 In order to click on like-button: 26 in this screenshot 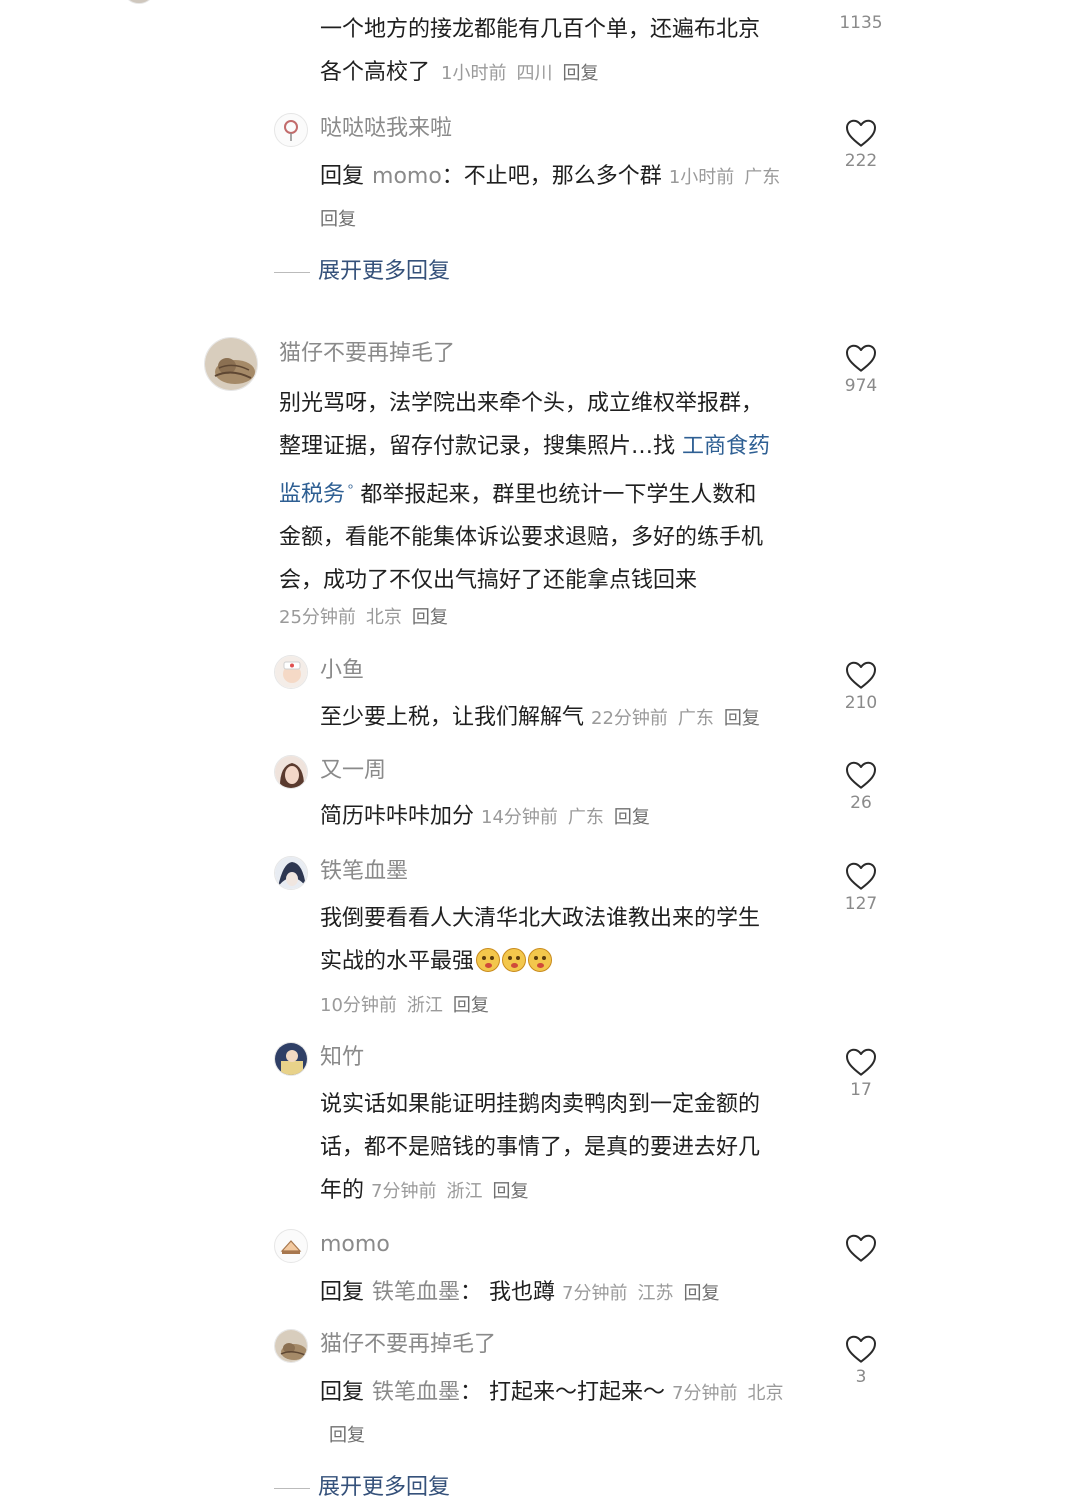, I will do `click(861, 787)`.